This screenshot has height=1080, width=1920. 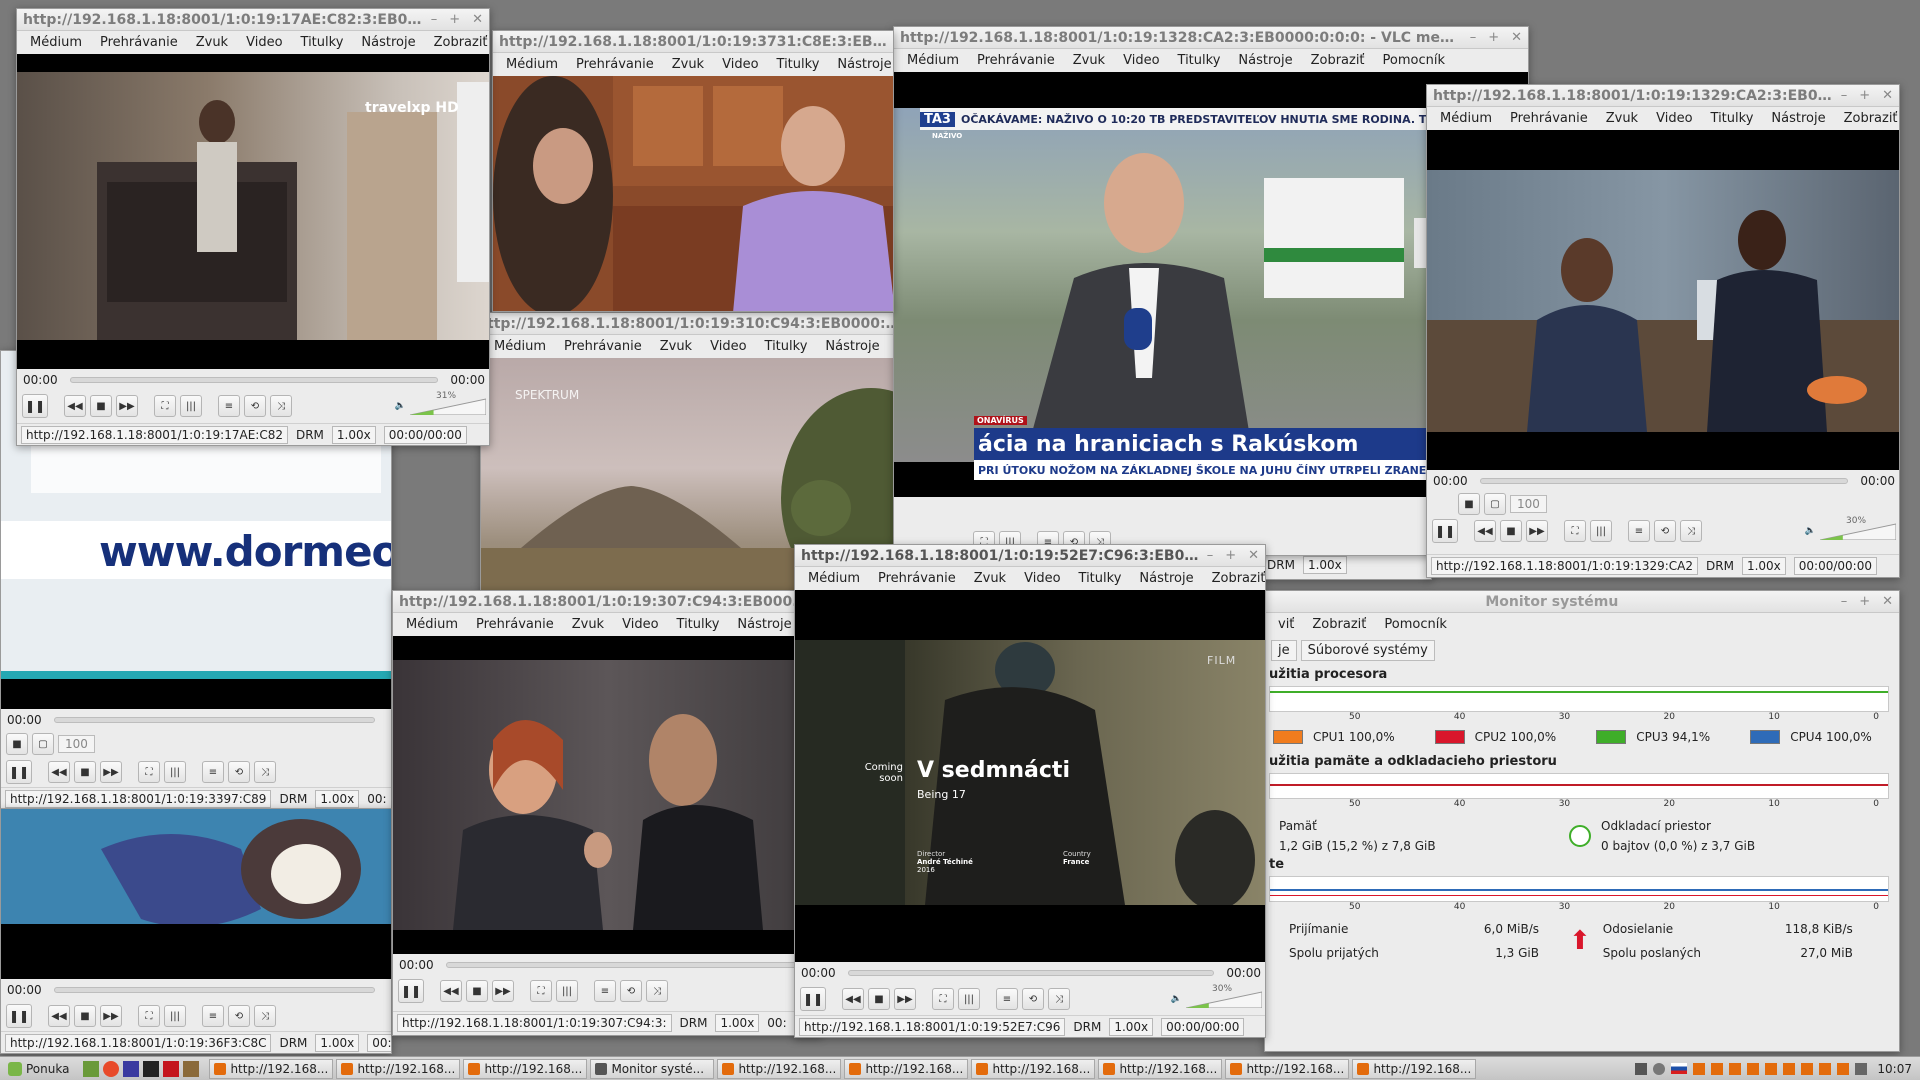 What do you see at coordinates (1892, 1069) in the screenshot?
I see `clock: 10:07` at bounding box center [1892, 1069].